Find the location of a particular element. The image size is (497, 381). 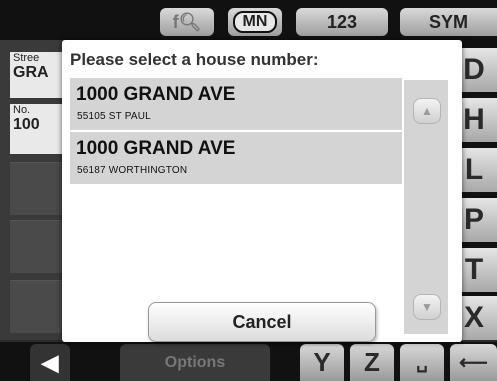

numeric-key: 123 is located at coordinates (342, 22).